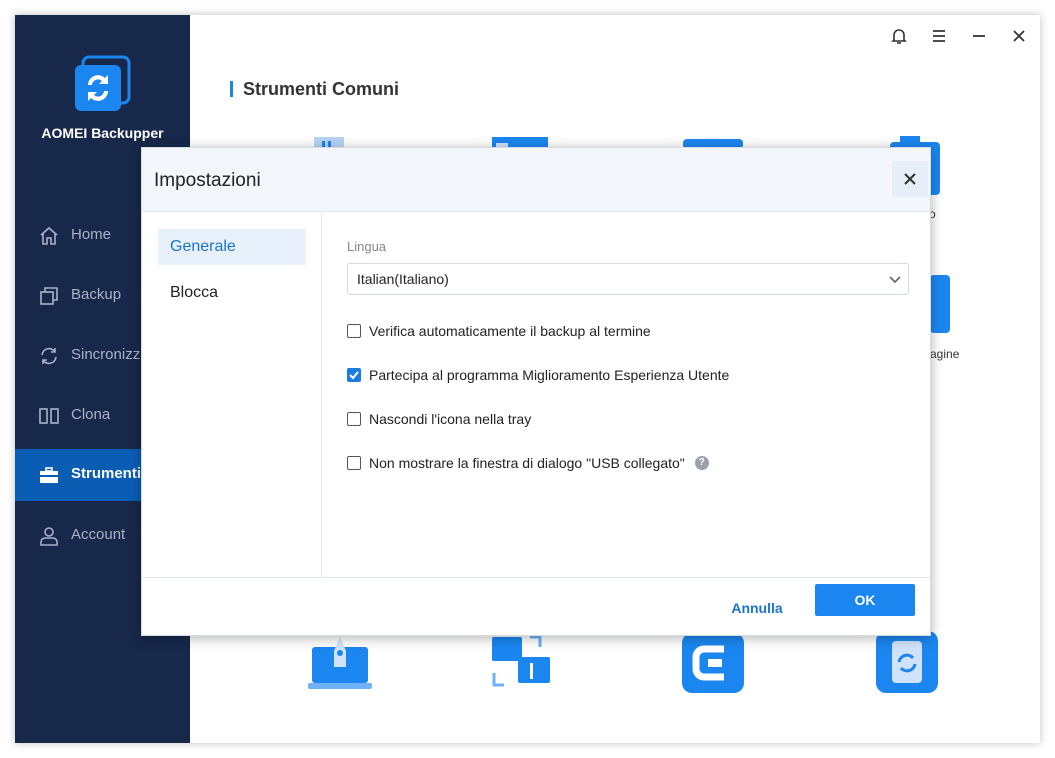 This screenshot has width=1055, height=758. Describe the element at coordinates (450, 419) in the screenshot. I see `option-label: Nascondi l'icona nella tray` at that location.